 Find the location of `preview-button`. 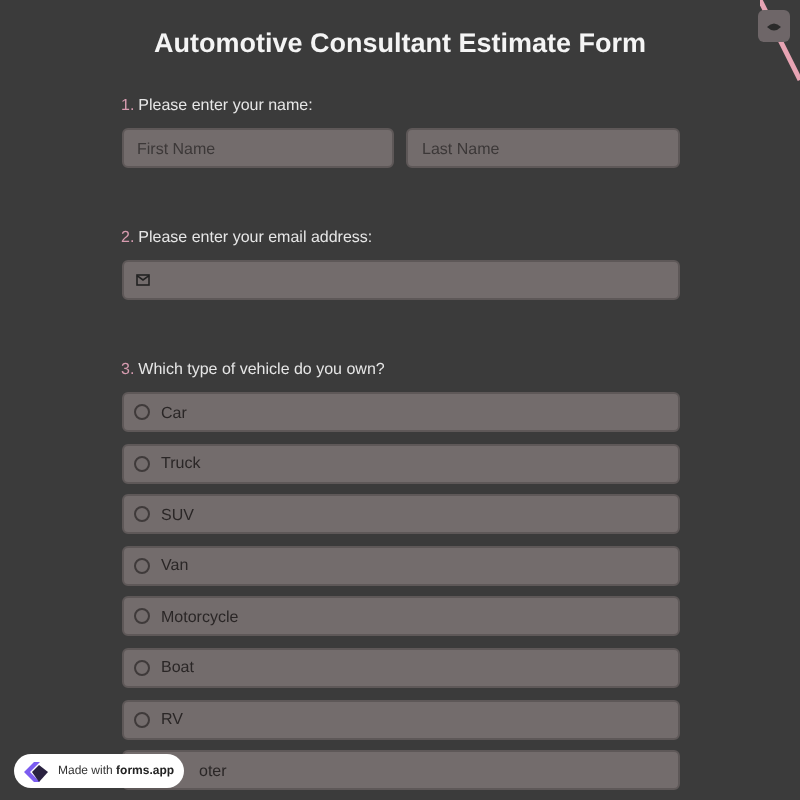

preview-button is located at coordinates (774, 26).